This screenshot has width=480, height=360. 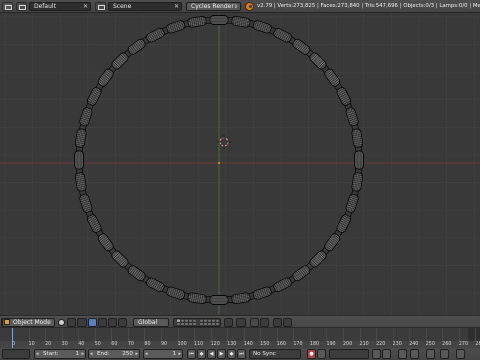 I want to click on sync-mode-label: No Sync, so click(x=264, y=354).